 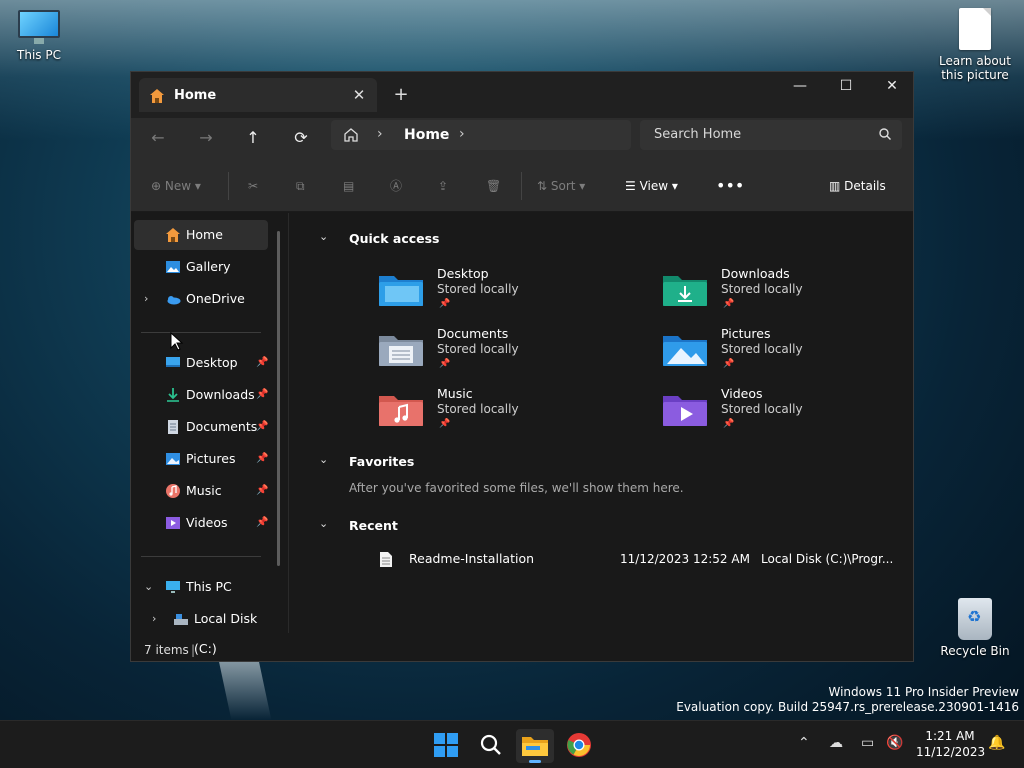 I want to click on taskbar: ⌃ ☁ ▭ 🔇 1:21 AM 11/12/2023 🔔, so click(x=512, y=744).